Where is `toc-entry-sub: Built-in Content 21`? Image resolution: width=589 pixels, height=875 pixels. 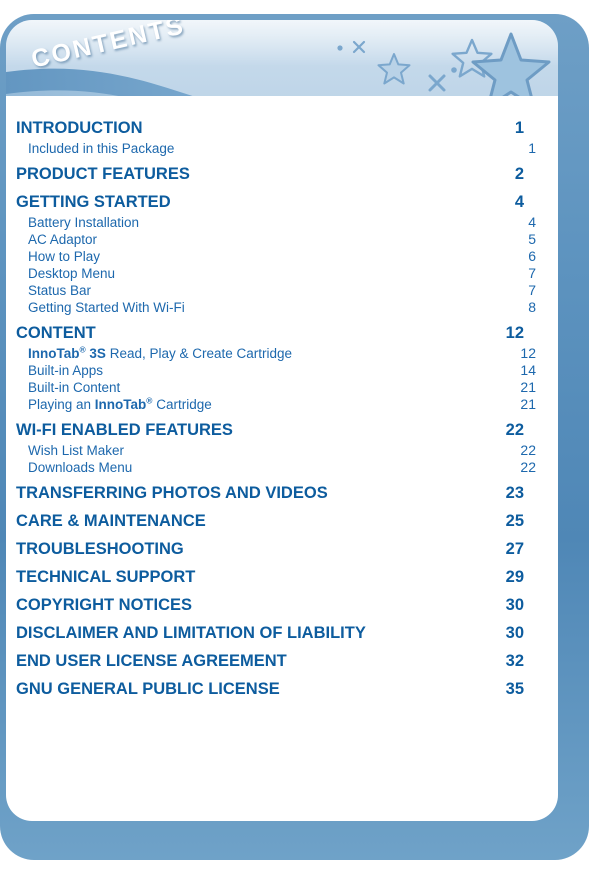 toc-entry-sub: Built-in Content 21 is located at coordinates (282, 387).